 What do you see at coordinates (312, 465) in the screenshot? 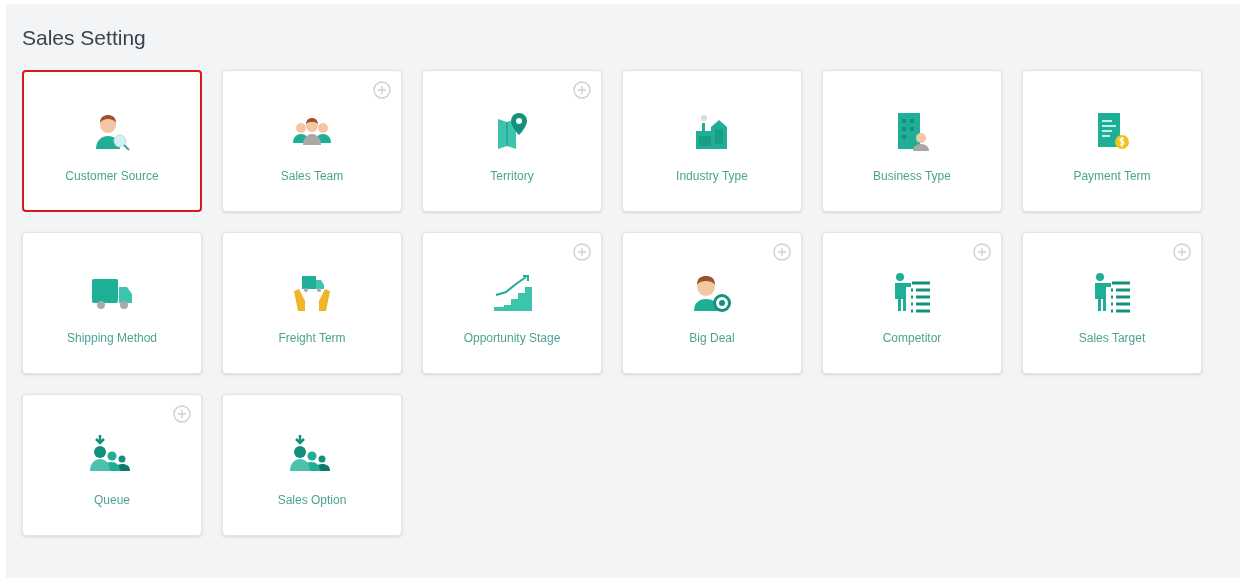
I see `setting-card: Sales Option` at bounding box center [312, 465].